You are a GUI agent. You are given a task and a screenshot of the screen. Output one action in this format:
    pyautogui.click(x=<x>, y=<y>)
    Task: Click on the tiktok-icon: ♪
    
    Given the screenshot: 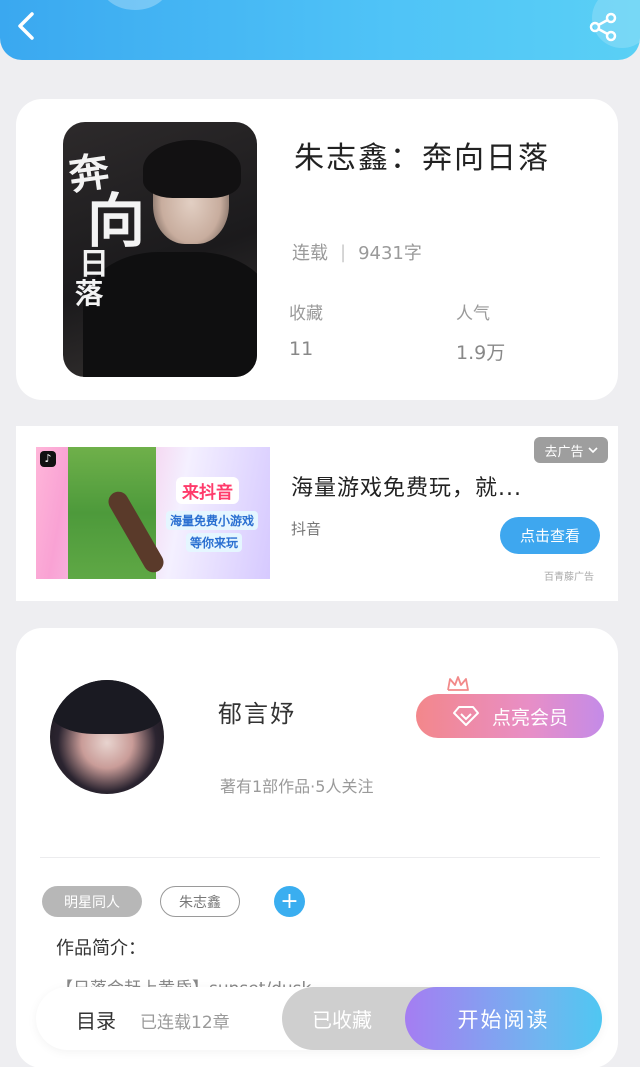 What is the action you would take?
    pyautogui.click(x=48, y=459)
    